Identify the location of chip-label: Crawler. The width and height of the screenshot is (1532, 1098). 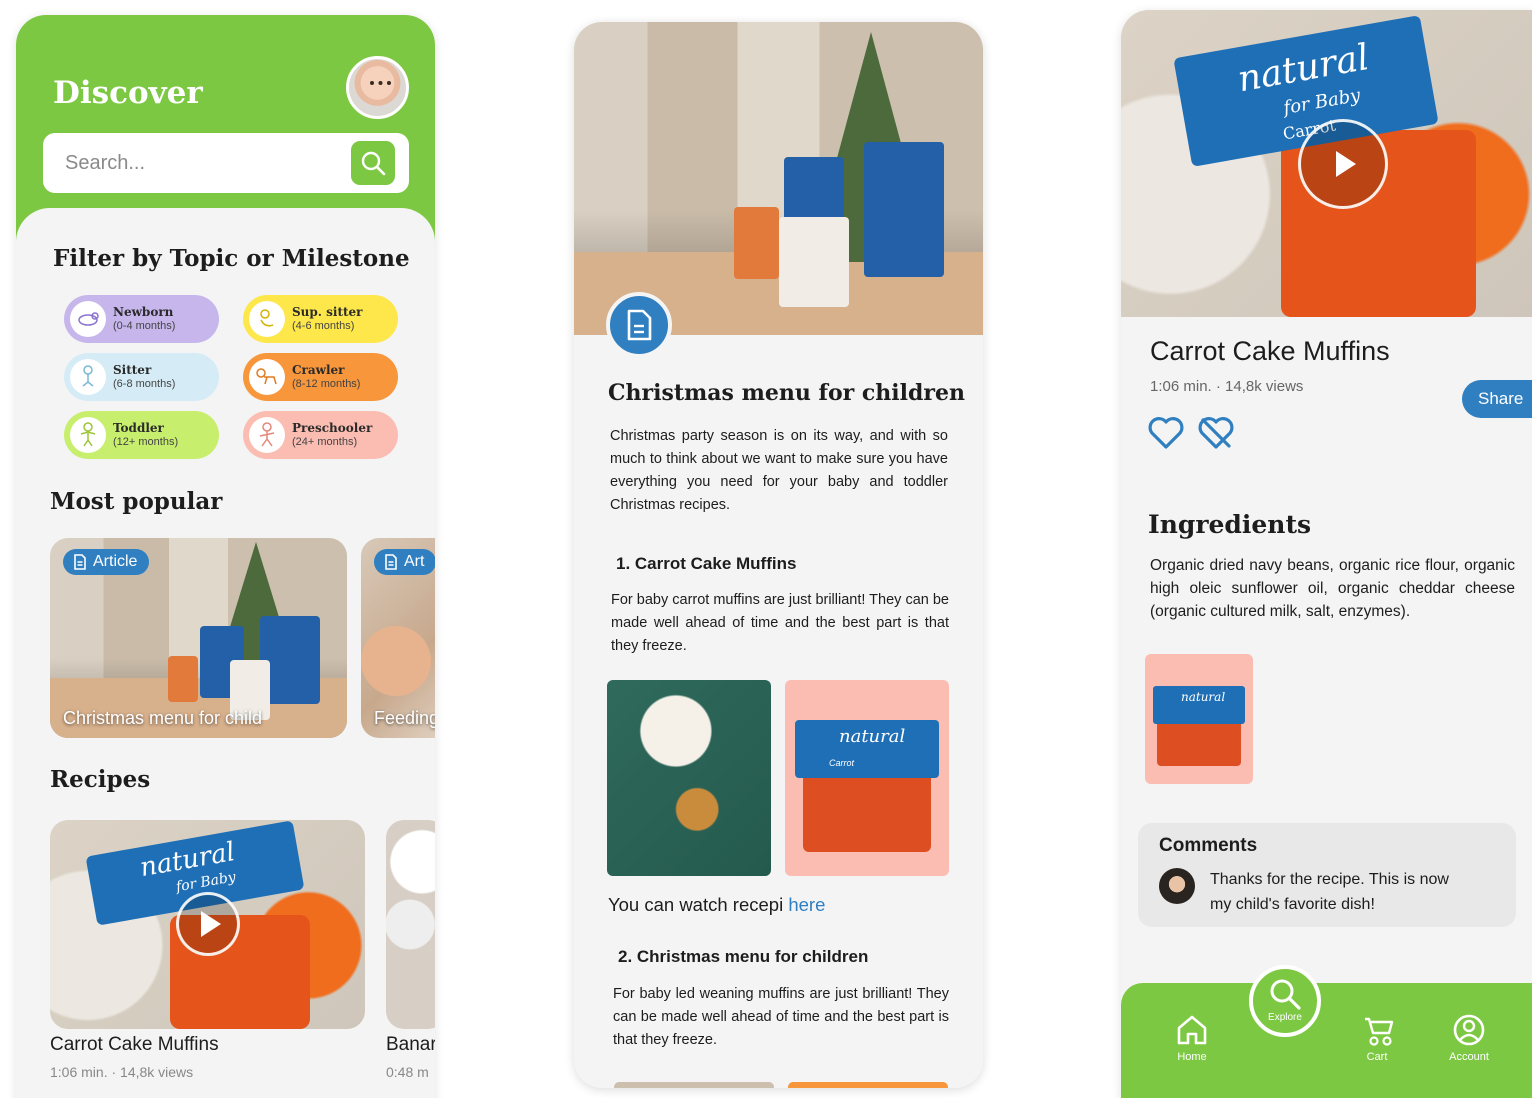
(318, 369).